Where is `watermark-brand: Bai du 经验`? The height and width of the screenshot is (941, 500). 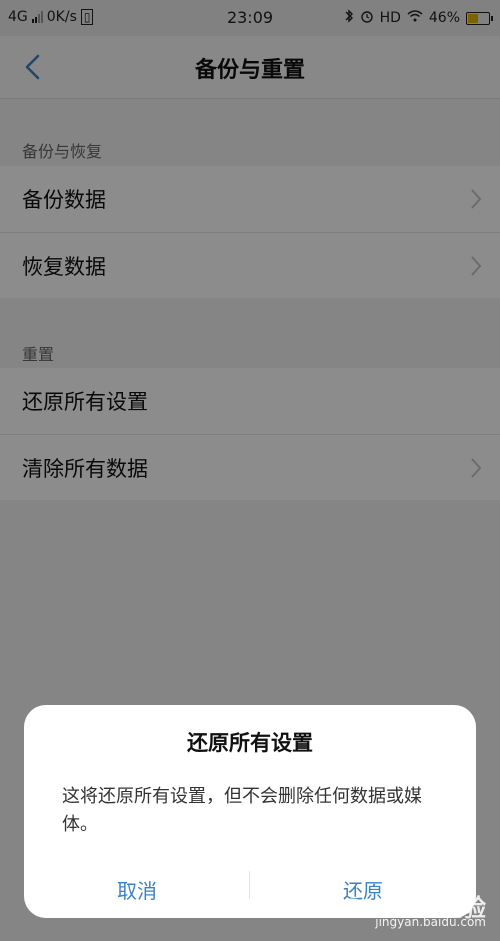 watermark-brand: Bai du 经验 is located at coordinates (415, 908).